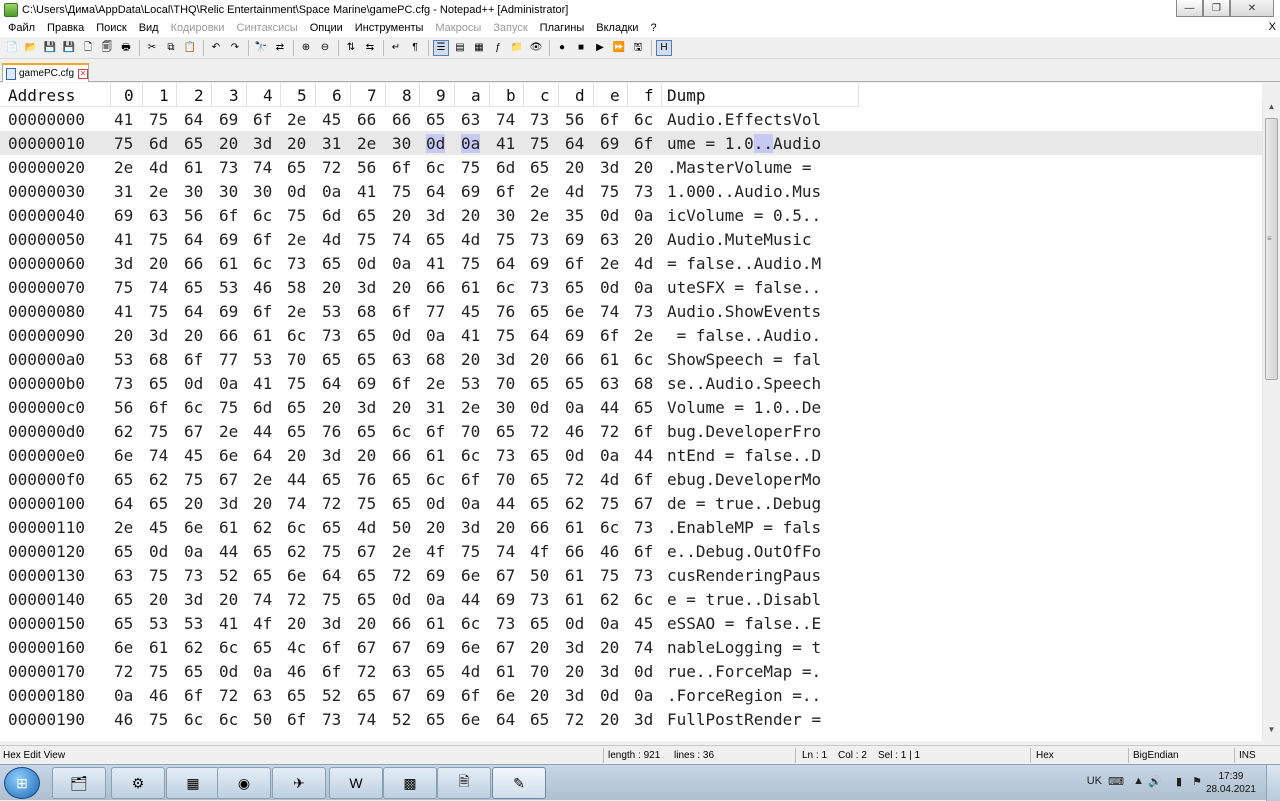 The width and height of the screenshot is (1280, 801). What do you see at coordinates (331, 383) in the screenshot?
I see `byte-cell: 64` at bounding box center [331, 383].